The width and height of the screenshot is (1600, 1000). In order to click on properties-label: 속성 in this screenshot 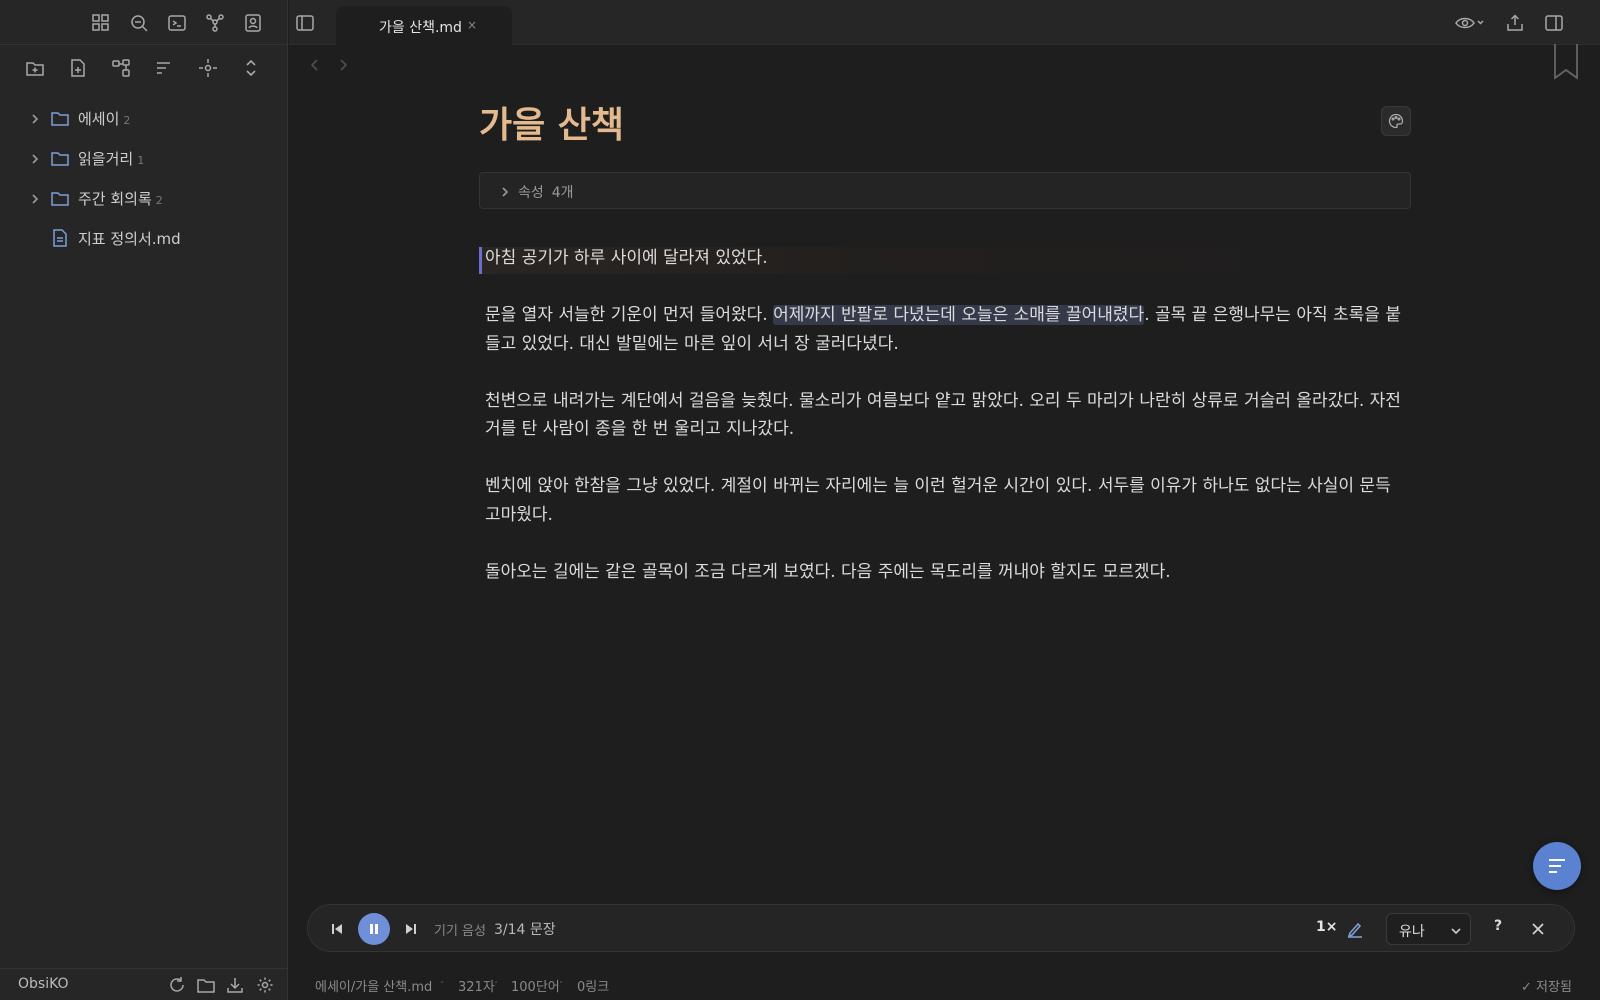, I will do `click(531, 193)`.